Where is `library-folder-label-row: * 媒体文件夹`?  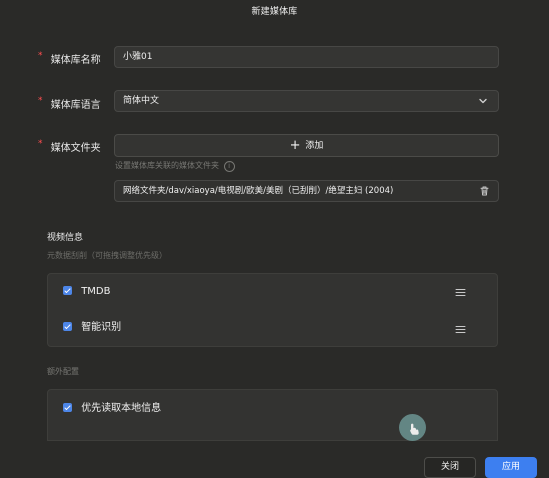 library-folder-label-row: * 媒体文件夹 is located at coordinates (69, 146).